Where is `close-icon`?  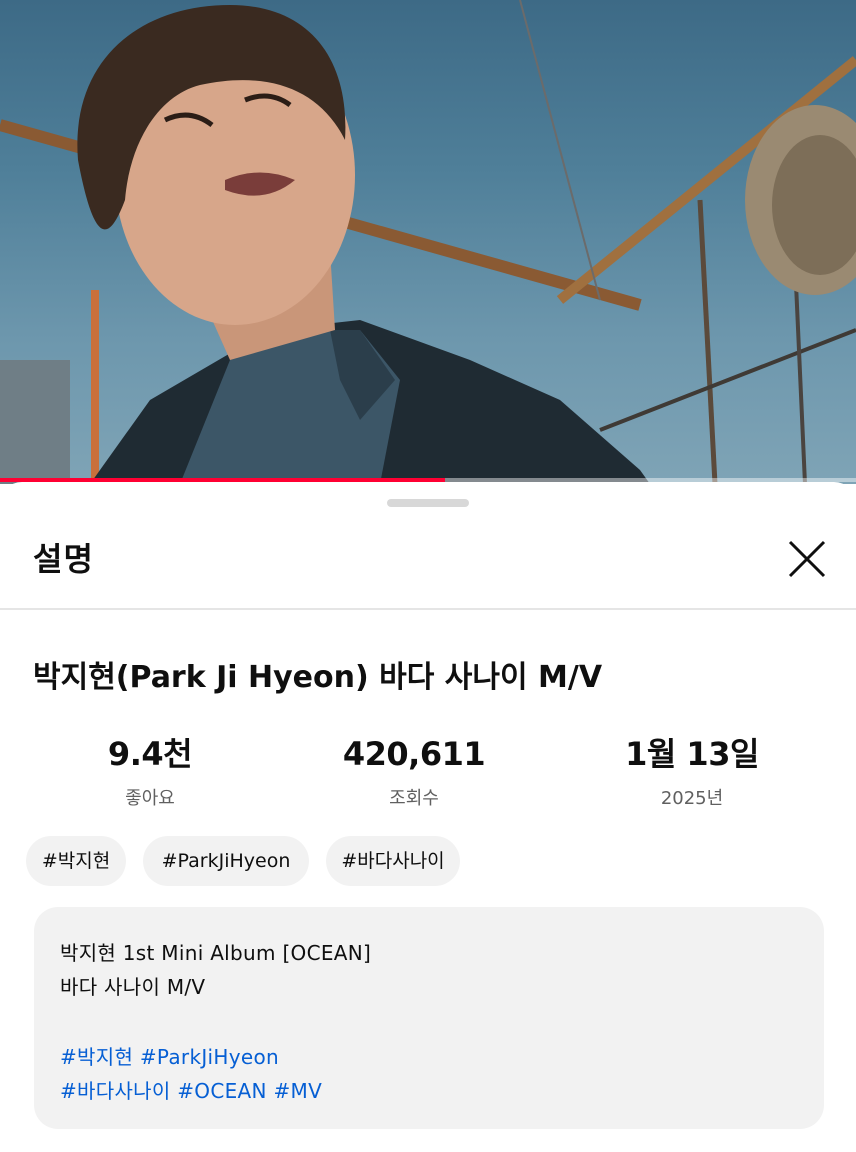 close-icon is located at coordinates (807, 559).